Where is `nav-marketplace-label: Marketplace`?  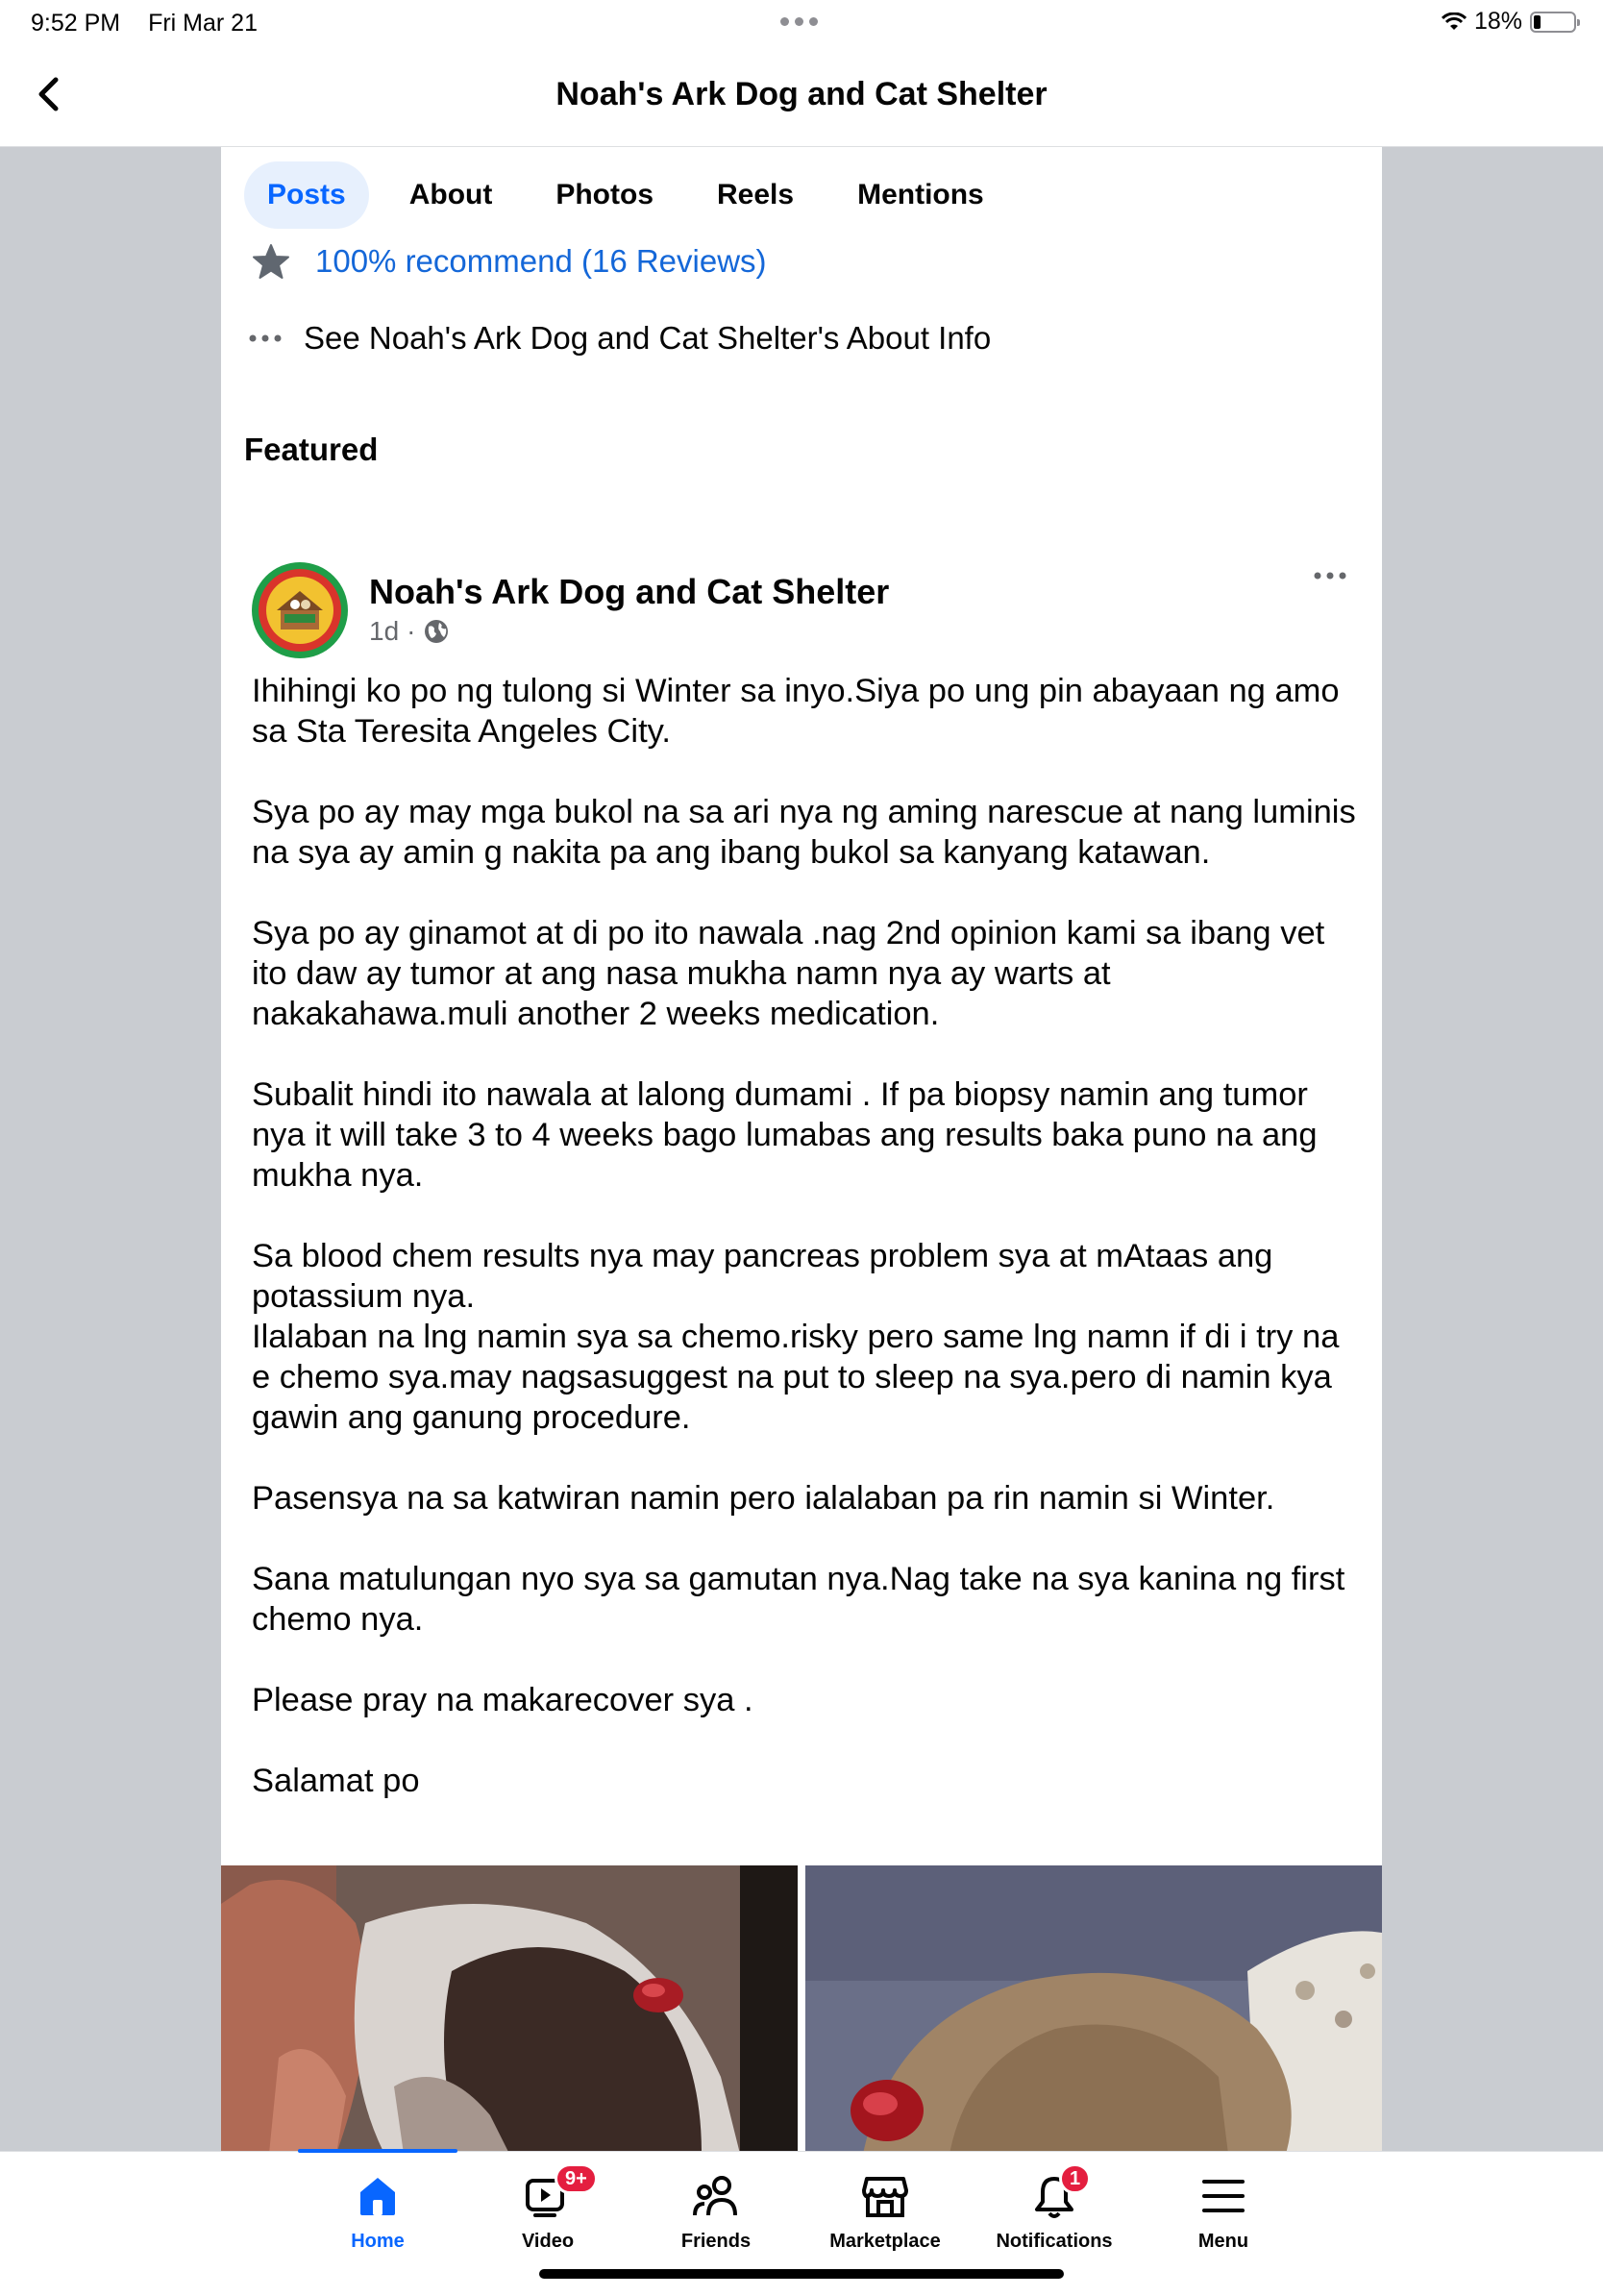 nav-marketplace-label: Marketplace is located at coordinates (885, 2241).